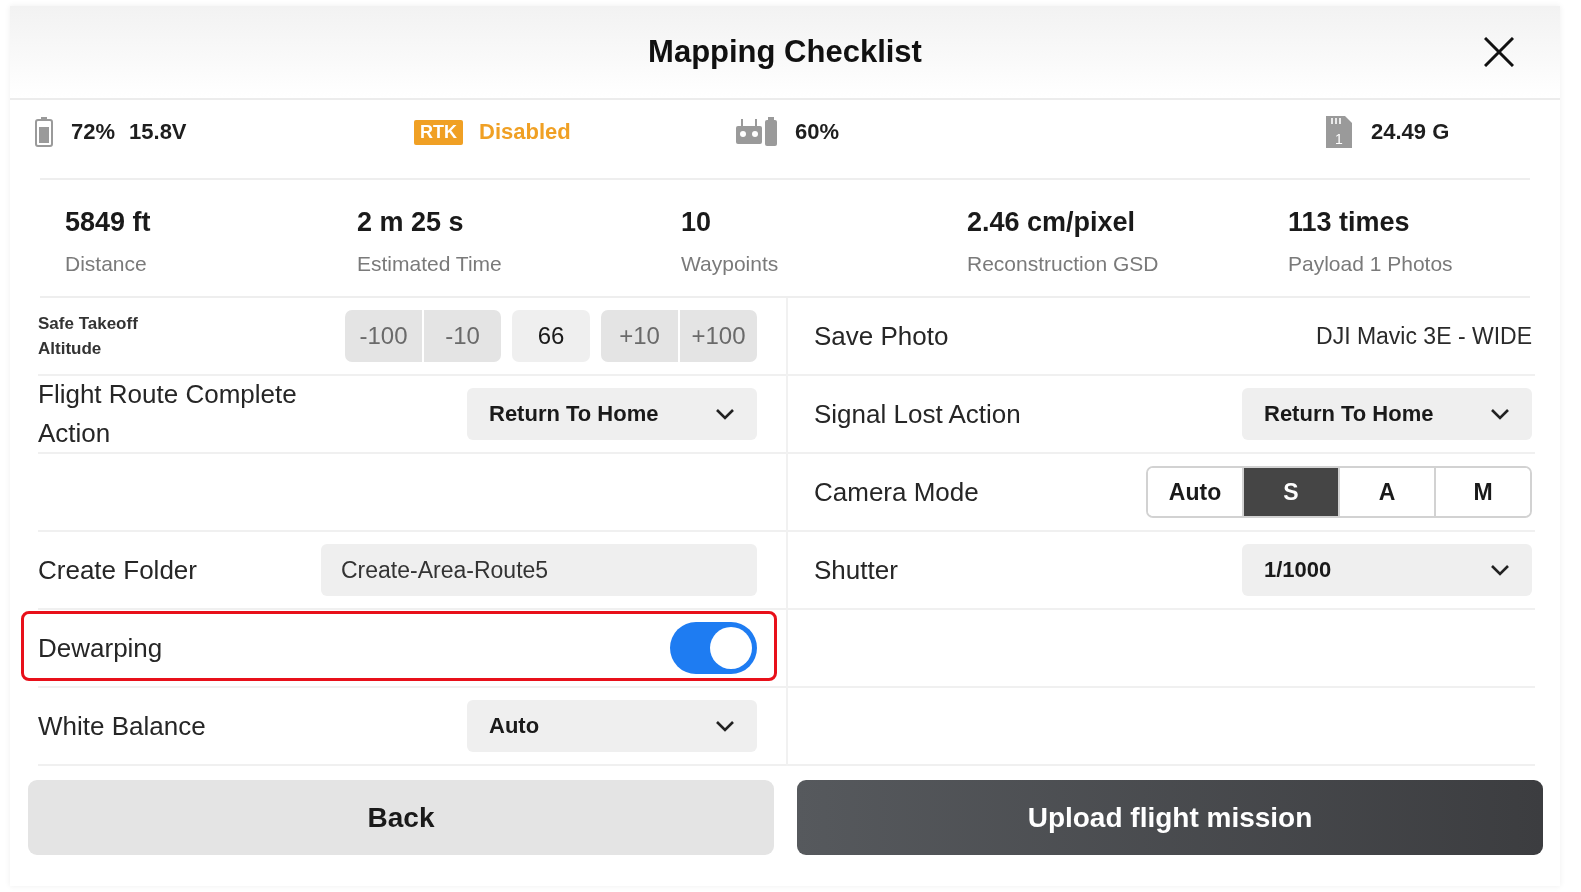 The height and width of the screenshot is (892, 1581). What do you see at coordinates (639, 336) in the screenshot?
I see `increment-button: +10` at bounding box center [639, 336].